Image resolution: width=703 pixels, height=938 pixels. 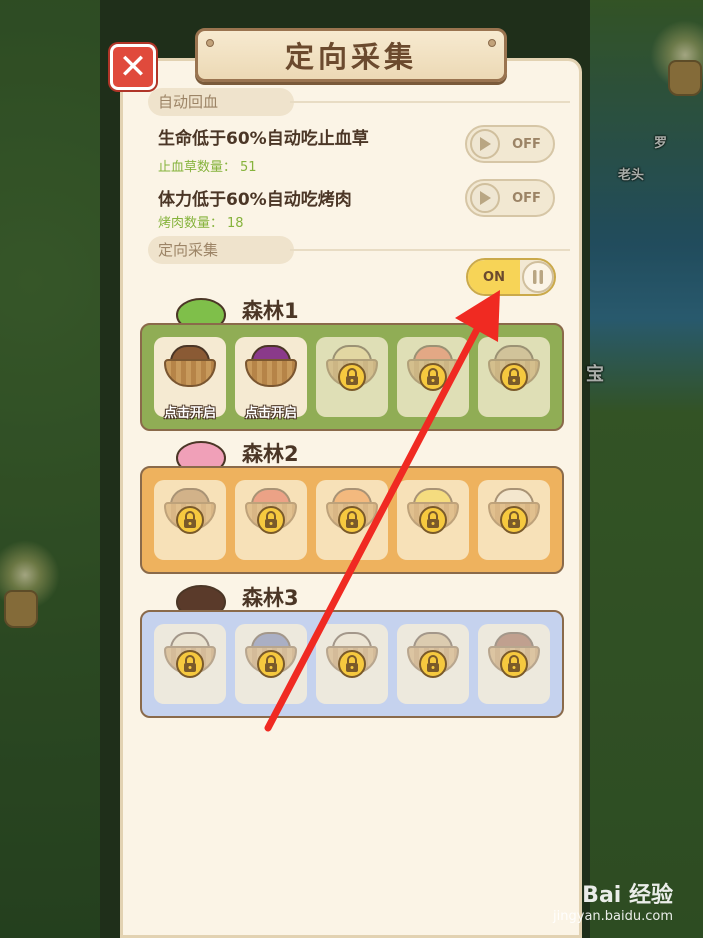 I want to click on baidu-watermark: Bai 经验 jingyan.baidu.com, so click(x=613, y=900).